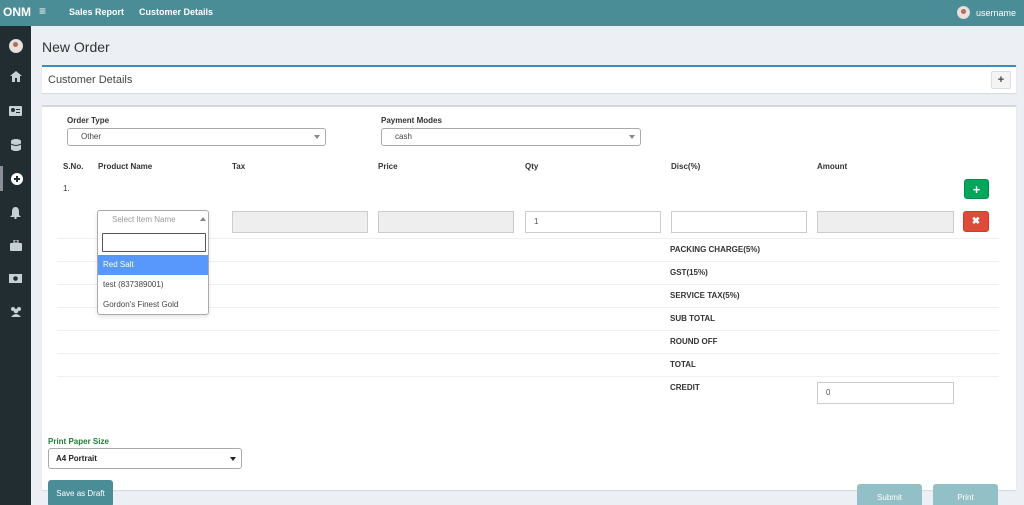 The width and height of the screenshot is (1024, 505). I want to click on credit-input: 0, so click(885, 393).